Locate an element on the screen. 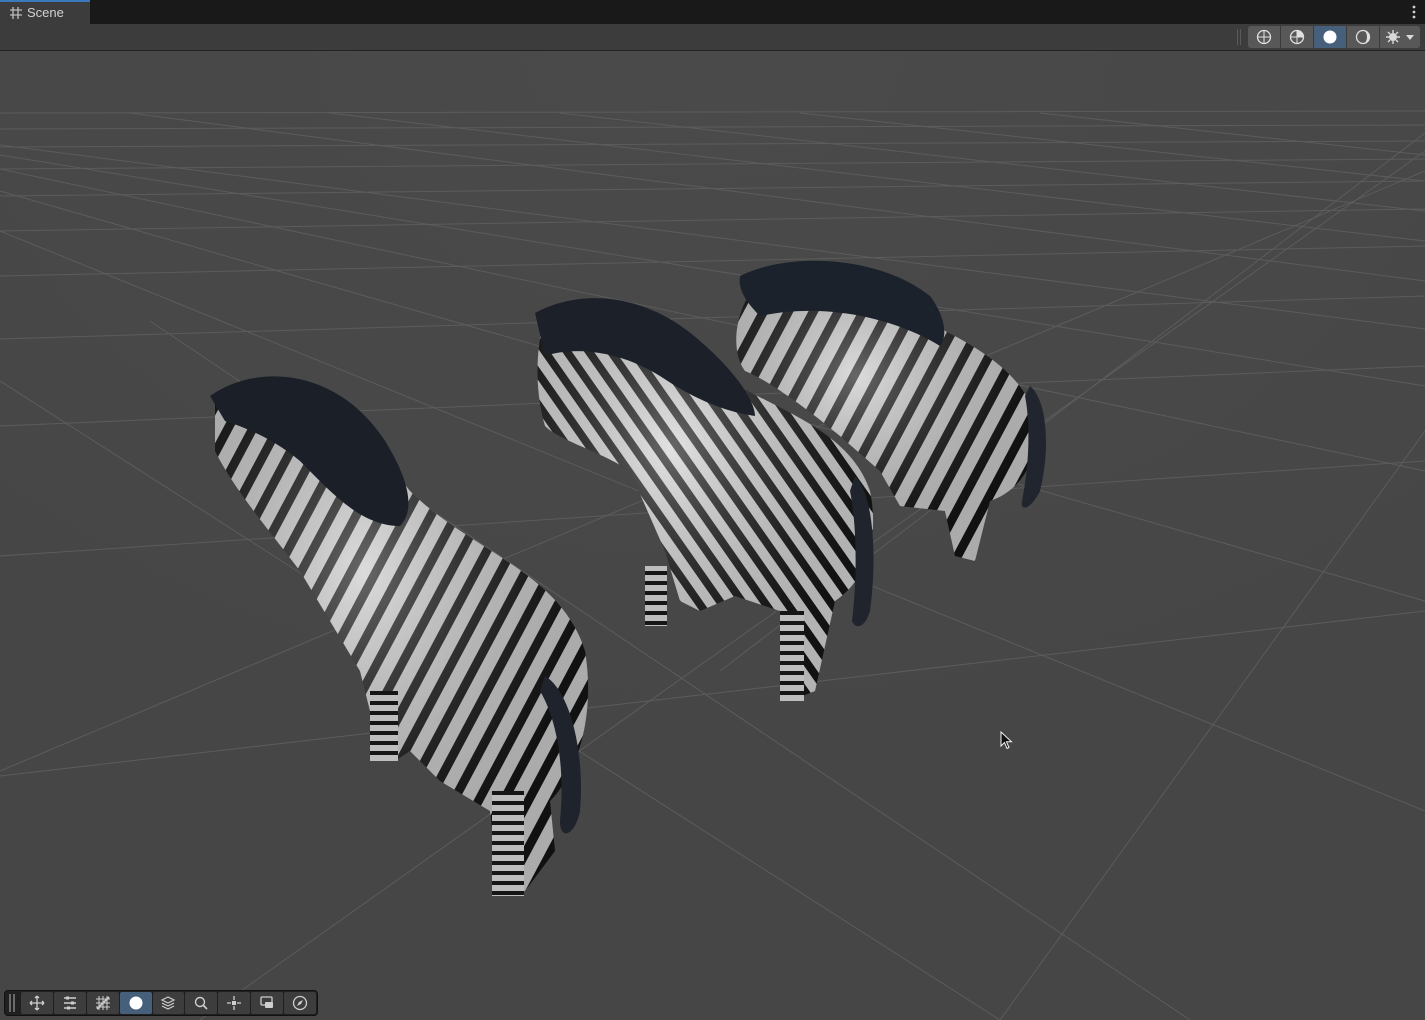 Image resolution: width=1425 pixels, height=1020 pixels. debug-draw-icon is located at coordinates (1400, 37).